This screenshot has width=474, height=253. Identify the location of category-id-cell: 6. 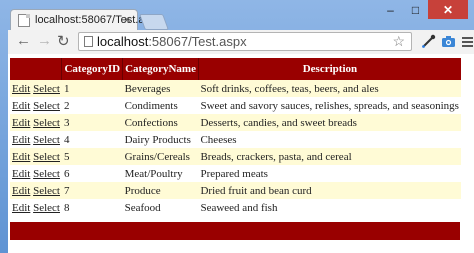
(66, 173).